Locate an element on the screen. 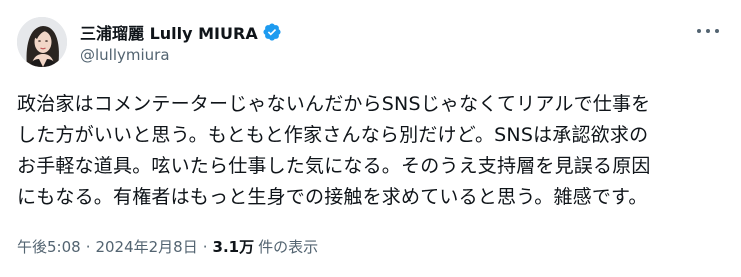 Image resolution: width=741 pixels, height=277 pixels. display-name: 三浦瑠麗 Lully MIURA is located at coordinates (169, 32).